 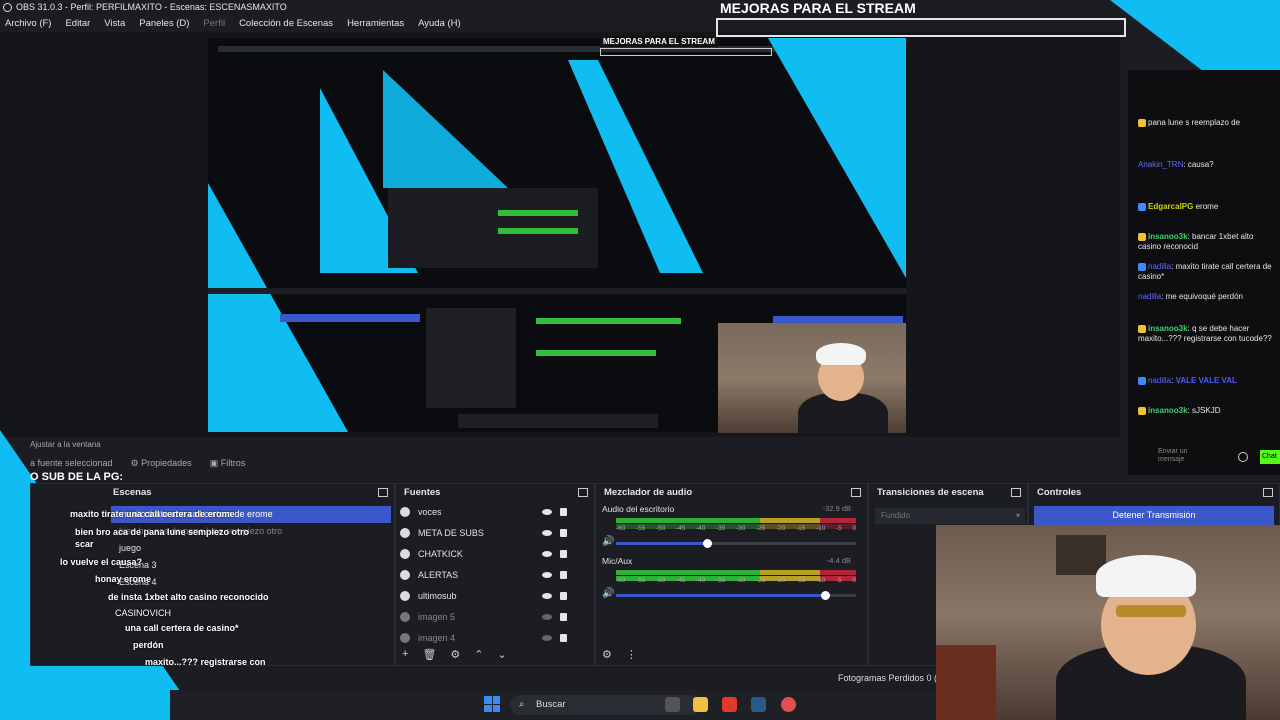 I want to click on overlay-chat-line: una call certera de casino*, so click(x=182, y=628).